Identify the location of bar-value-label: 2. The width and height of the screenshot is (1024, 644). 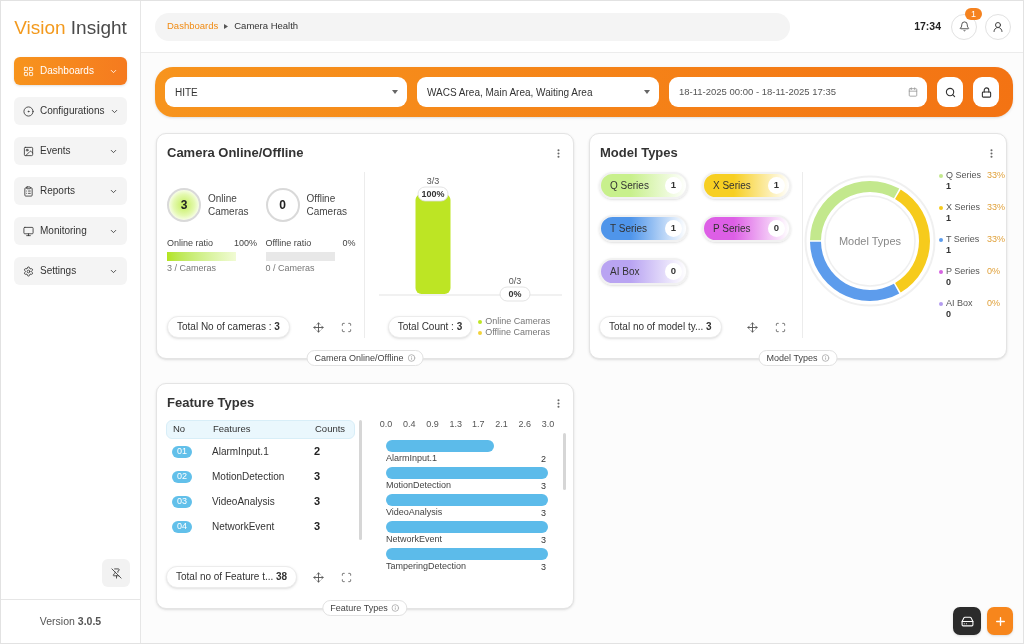
(543, 459).